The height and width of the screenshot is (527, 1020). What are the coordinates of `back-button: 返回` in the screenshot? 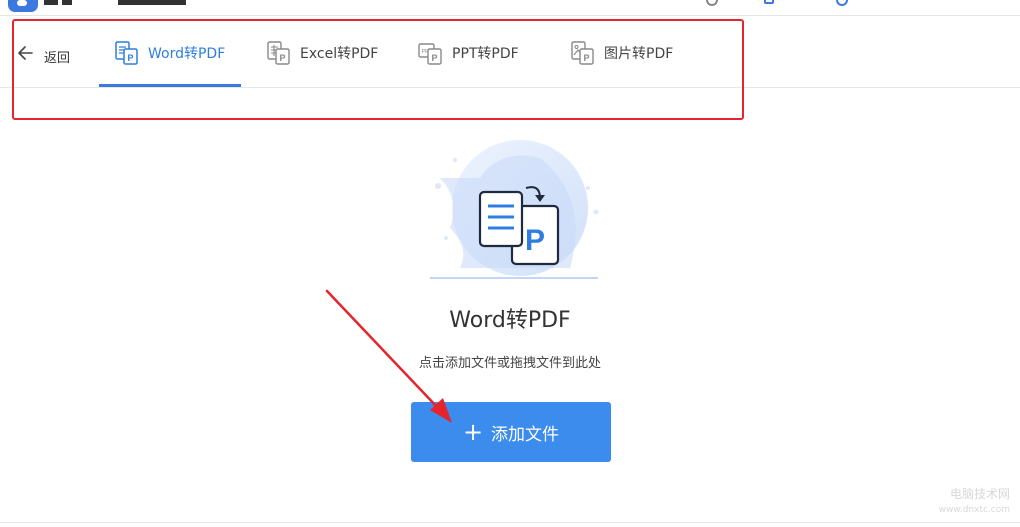 It's located at (43, 53).